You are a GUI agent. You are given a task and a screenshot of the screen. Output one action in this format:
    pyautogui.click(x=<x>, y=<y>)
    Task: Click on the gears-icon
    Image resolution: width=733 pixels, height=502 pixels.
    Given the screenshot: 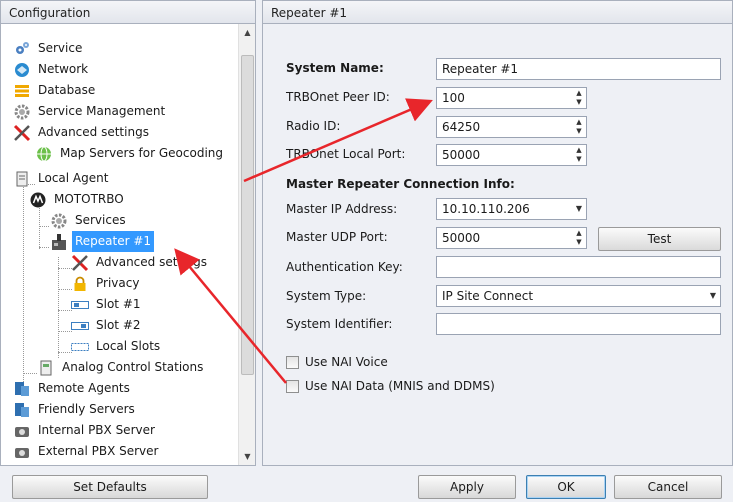 What is the action you would take?
    pyautogui.click(x=22, y=49)
    